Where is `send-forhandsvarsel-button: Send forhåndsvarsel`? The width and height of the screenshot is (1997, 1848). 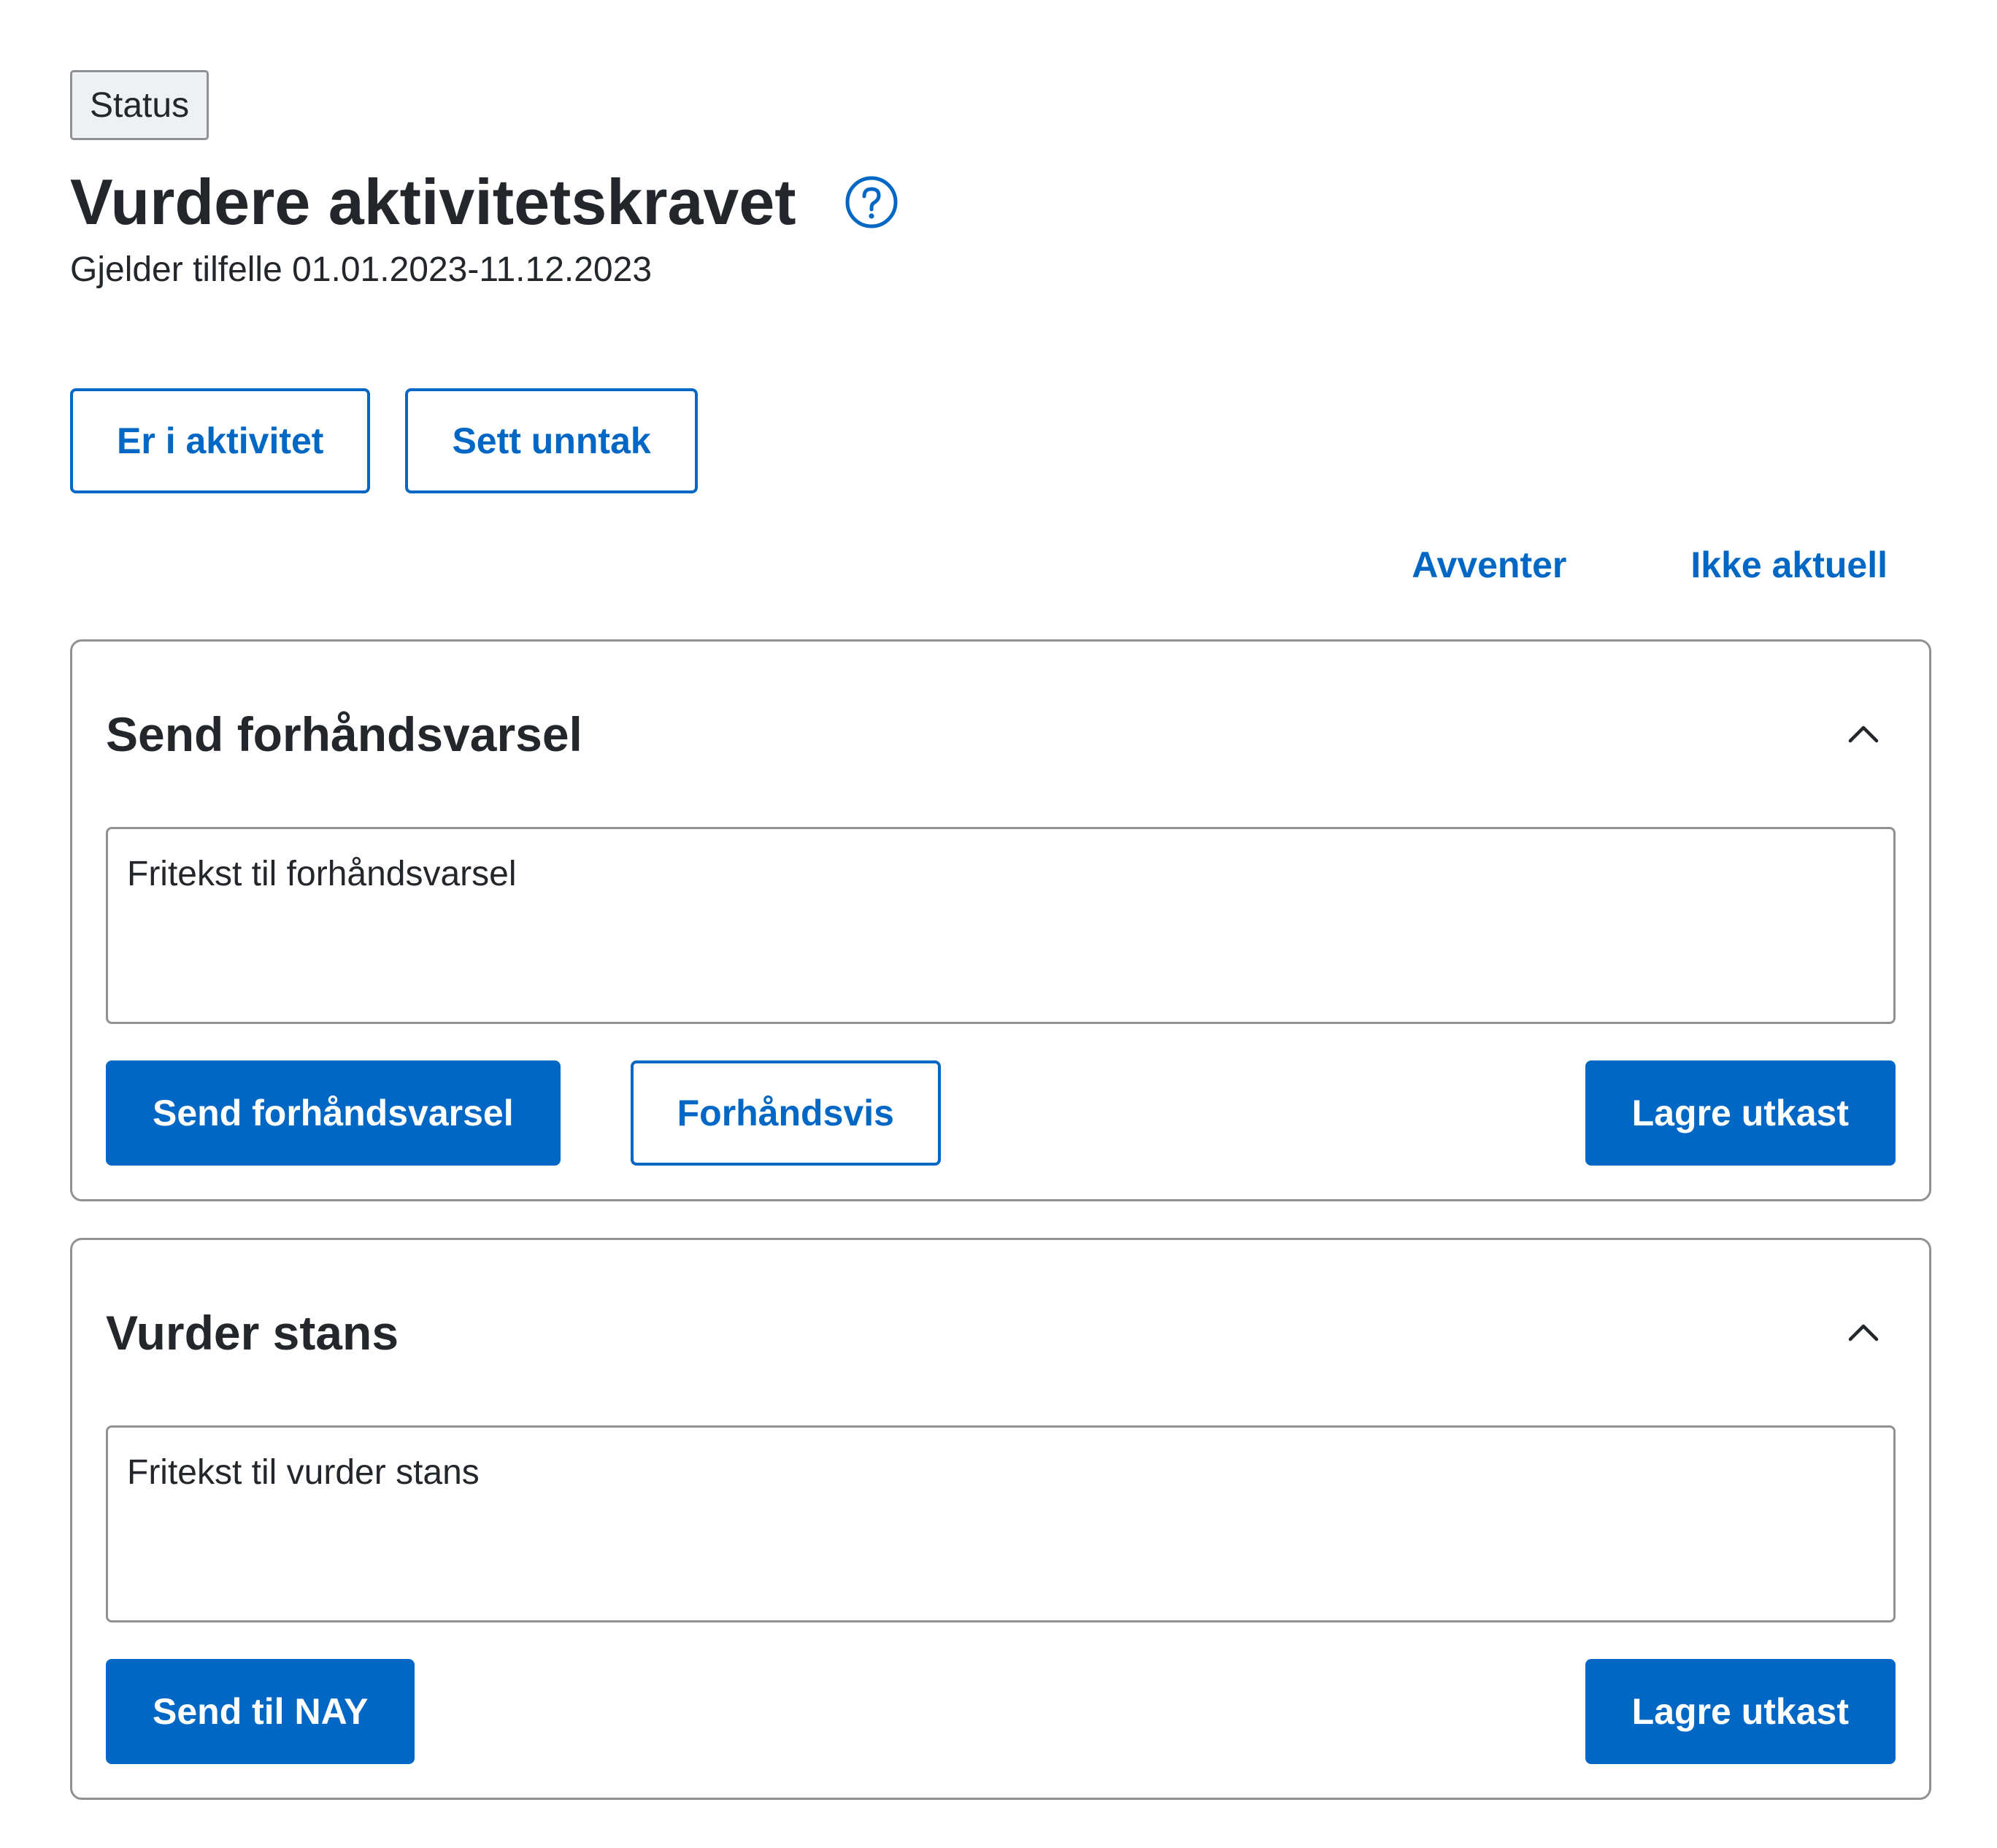
send-forhandsvarsel-button: Send forhåndsvarsel is located at coordinates (333, 1113).